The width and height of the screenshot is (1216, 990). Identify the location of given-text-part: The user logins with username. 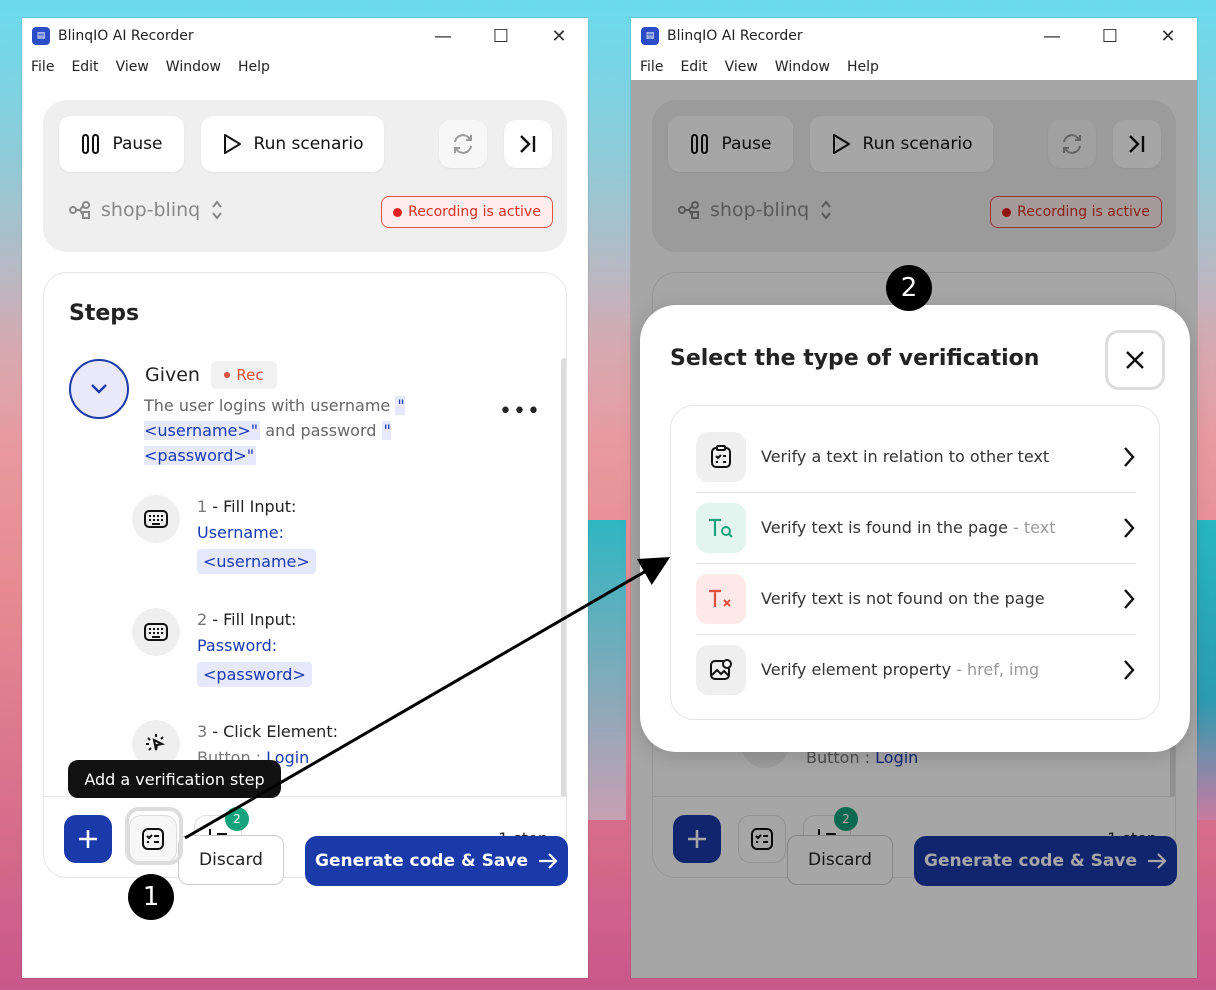
(270, 405).